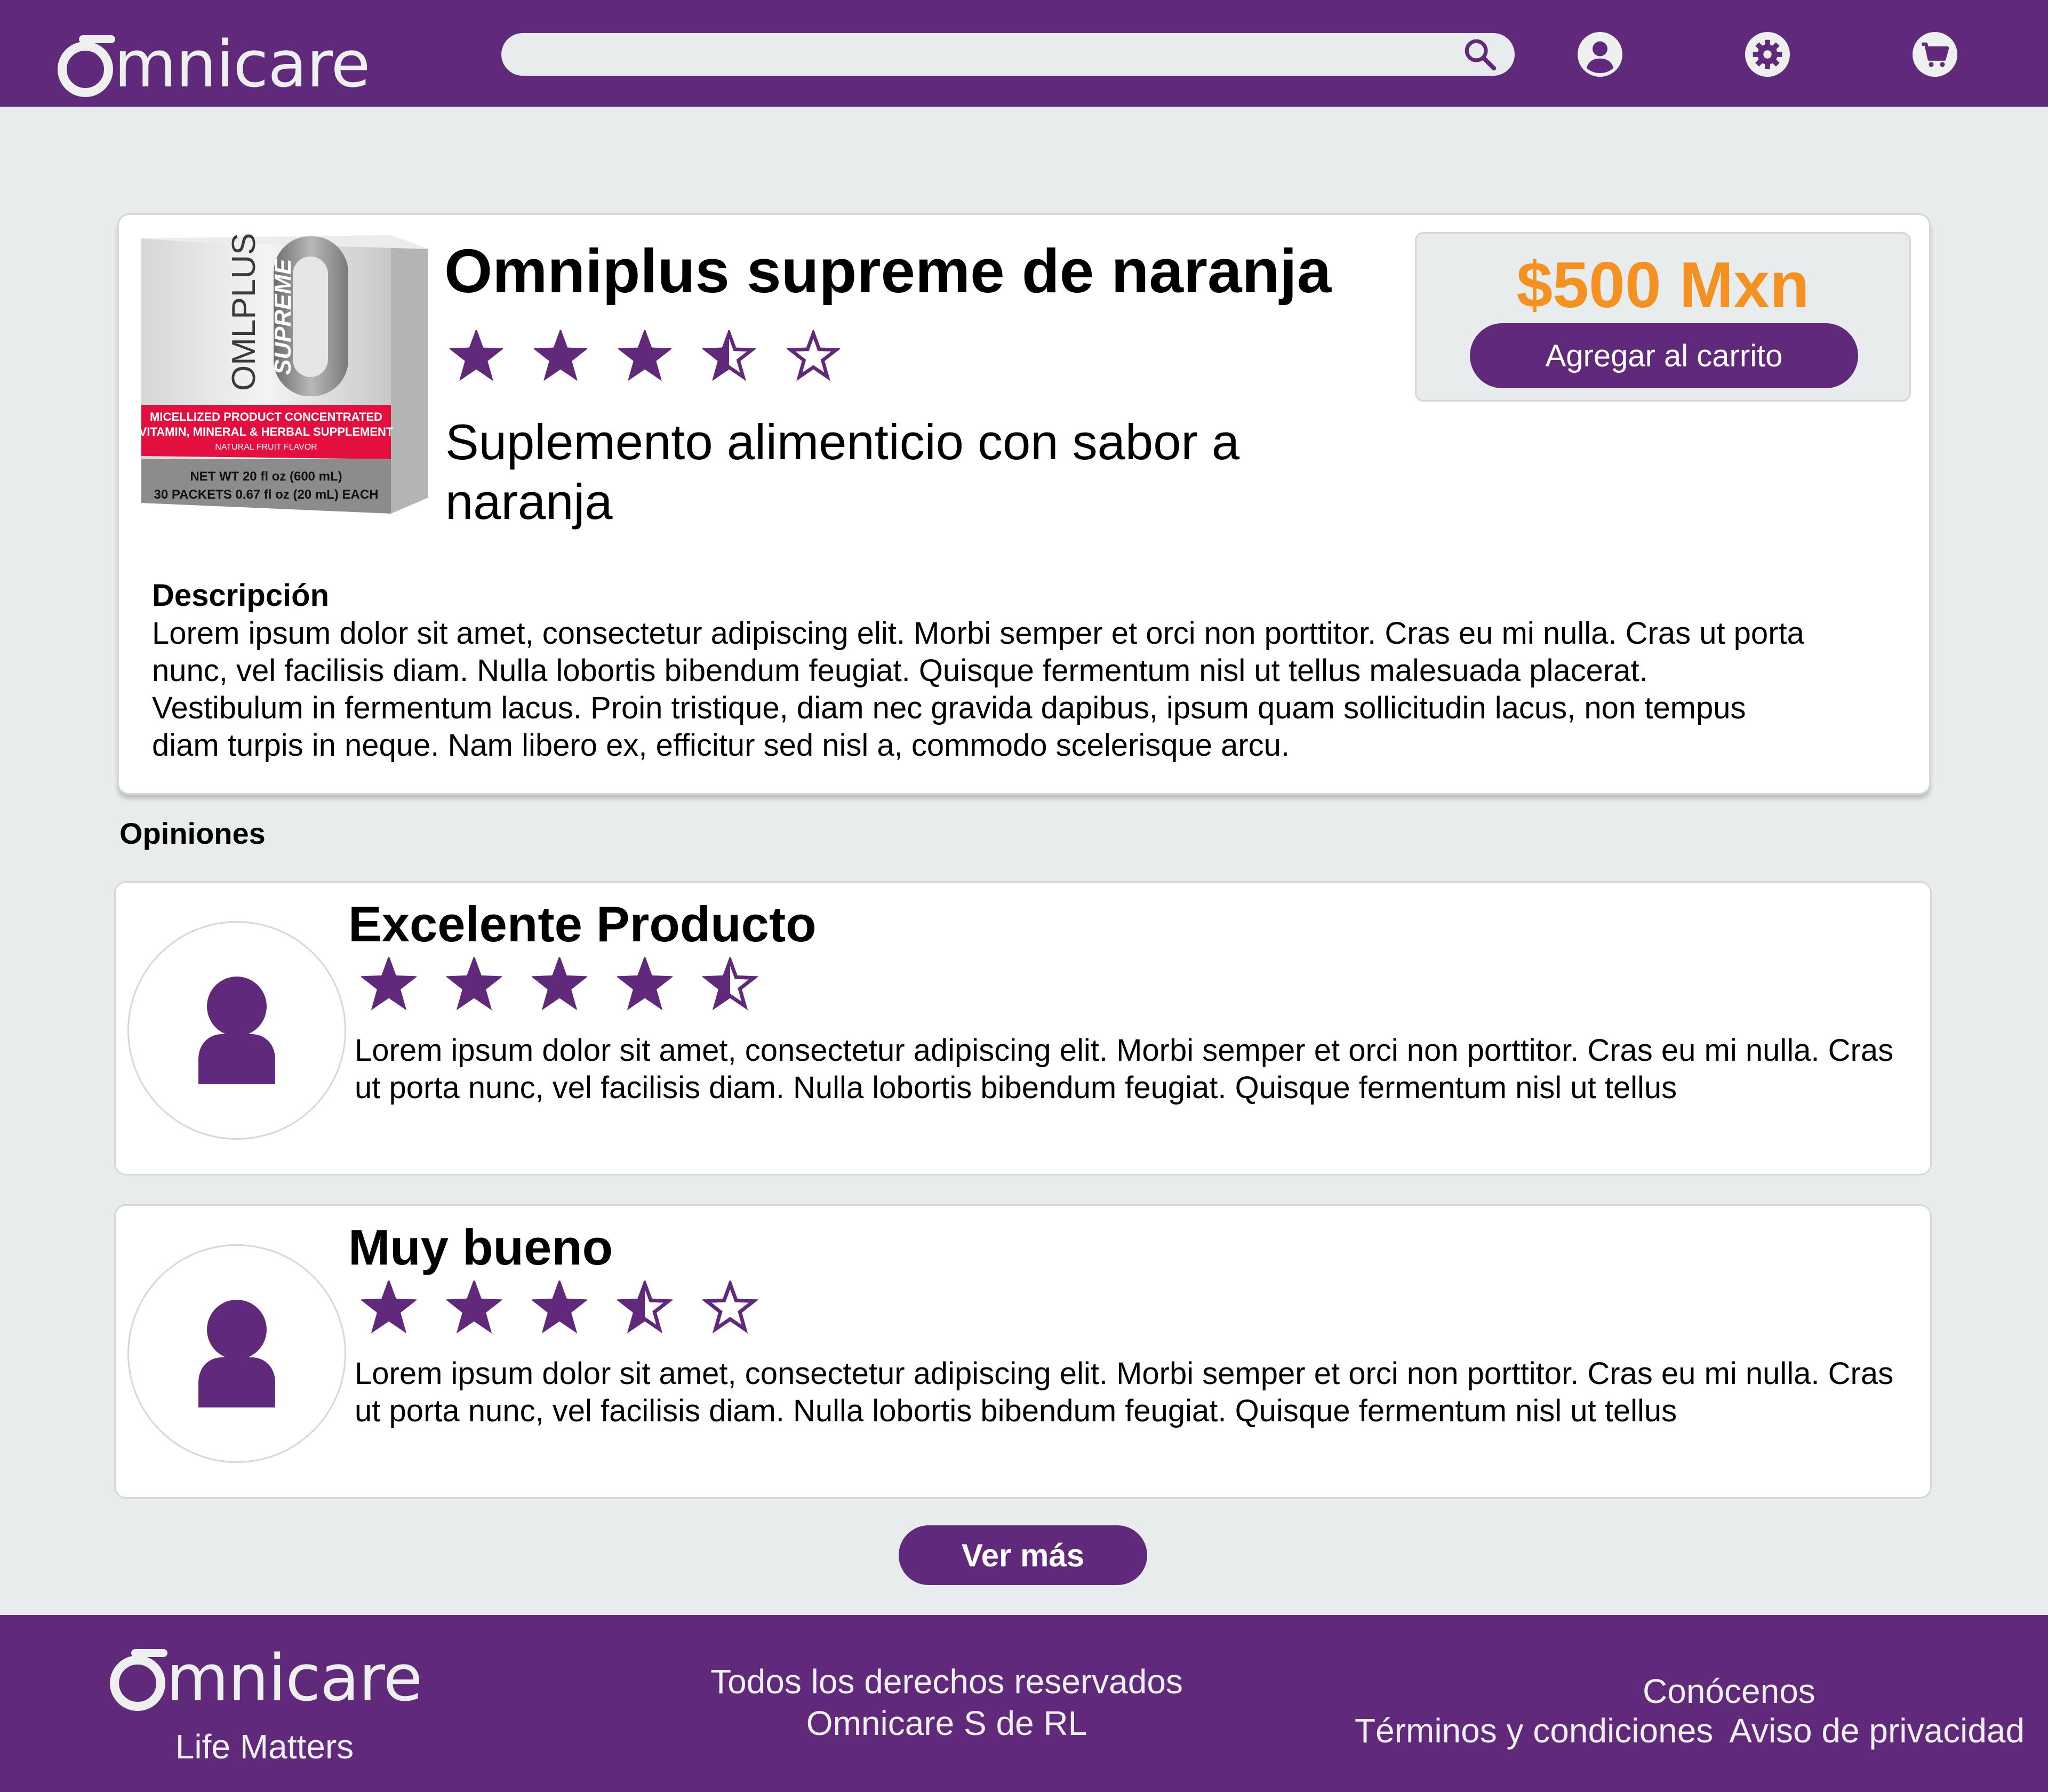 Image resolution: width=2048 pixels, height=1792 pixels. I want to click on gear-icon, so click(1767, 54).